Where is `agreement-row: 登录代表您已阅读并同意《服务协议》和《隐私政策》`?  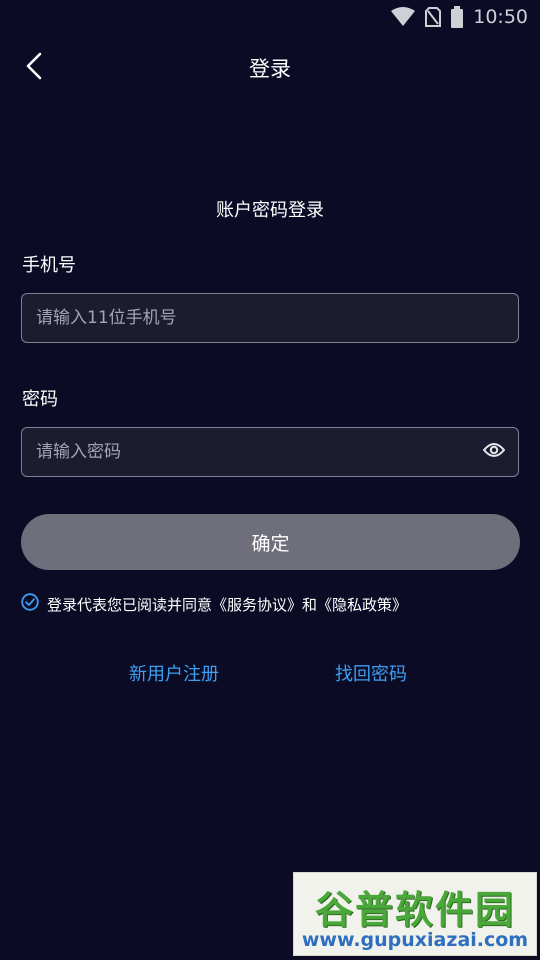
agreement-row: 登录代表您已阅读并同意《服务协议》和《隐私政策》 is located at coordinates (214, 604).